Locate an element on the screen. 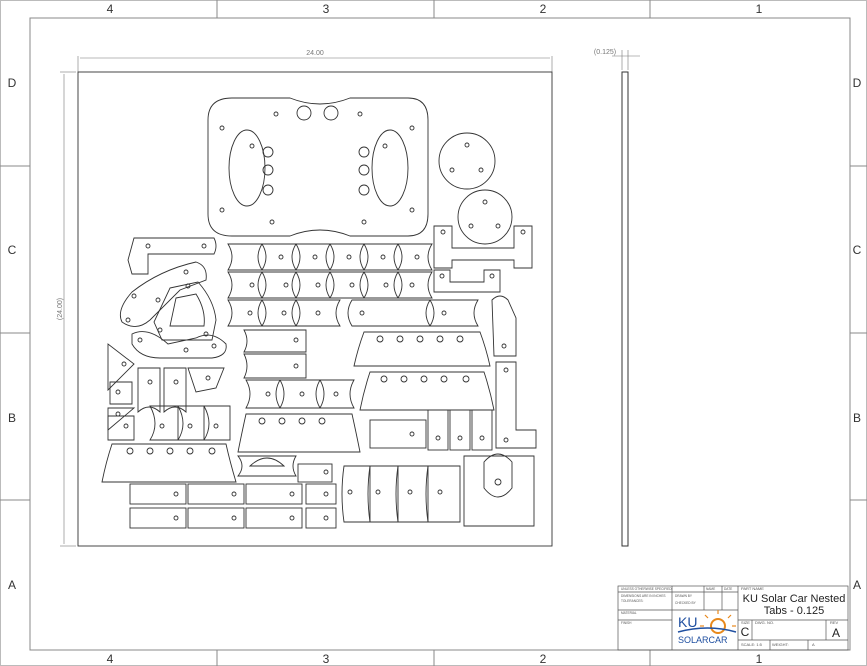 This screenshot has width=867, height=666. tb-weight-label: WEIGHT: is located at coordinates (780, 644).